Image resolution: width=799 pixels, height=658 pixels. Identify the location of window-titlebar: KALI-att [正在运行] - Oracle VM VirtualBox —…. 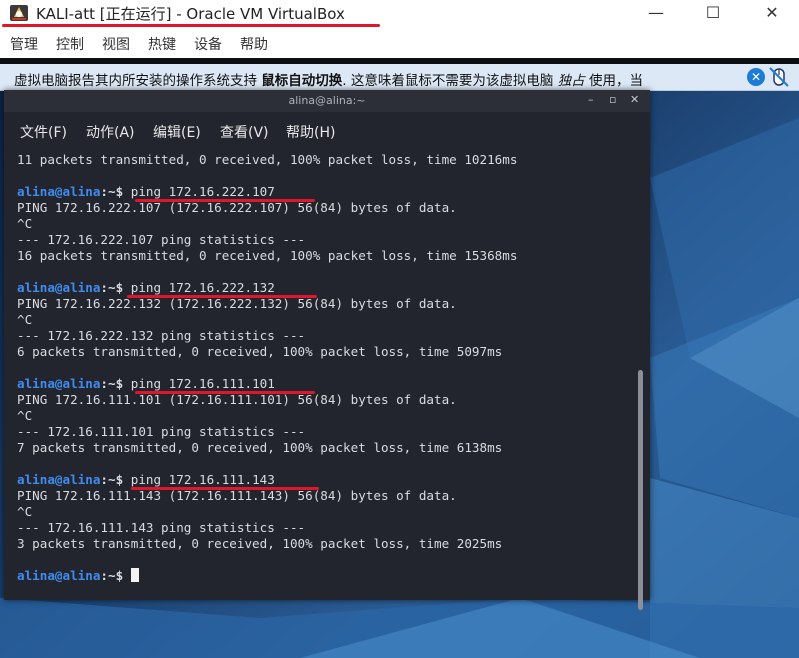
(399, 14).